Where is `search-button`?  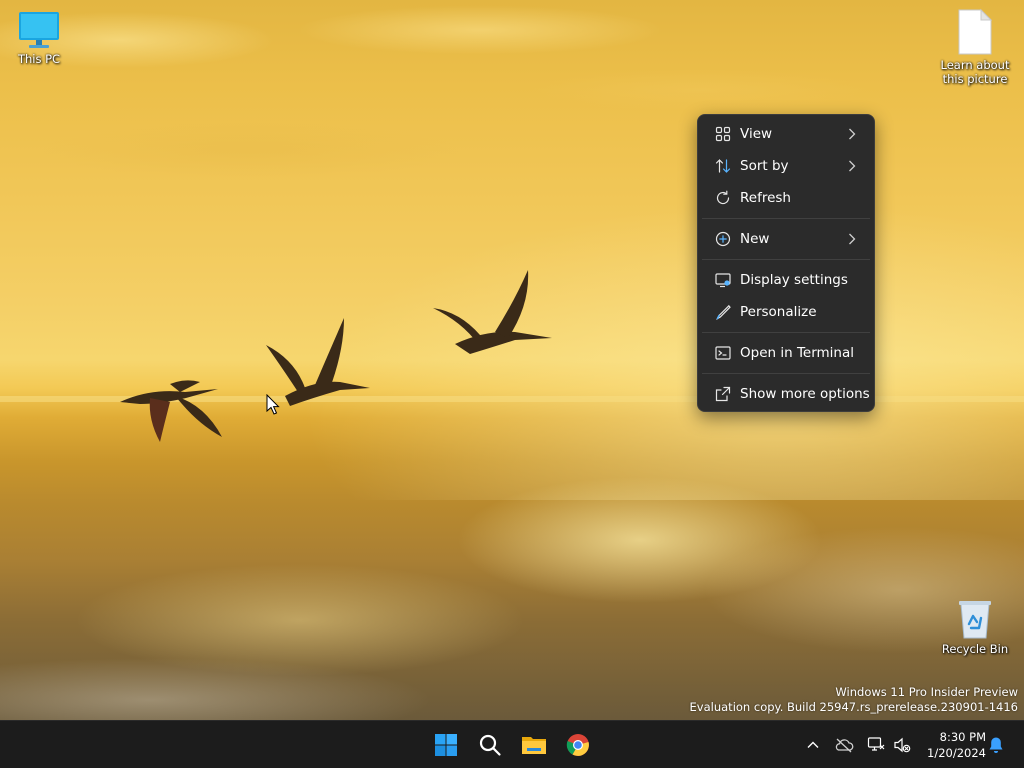 search-button is located at coordinates (490, 745).